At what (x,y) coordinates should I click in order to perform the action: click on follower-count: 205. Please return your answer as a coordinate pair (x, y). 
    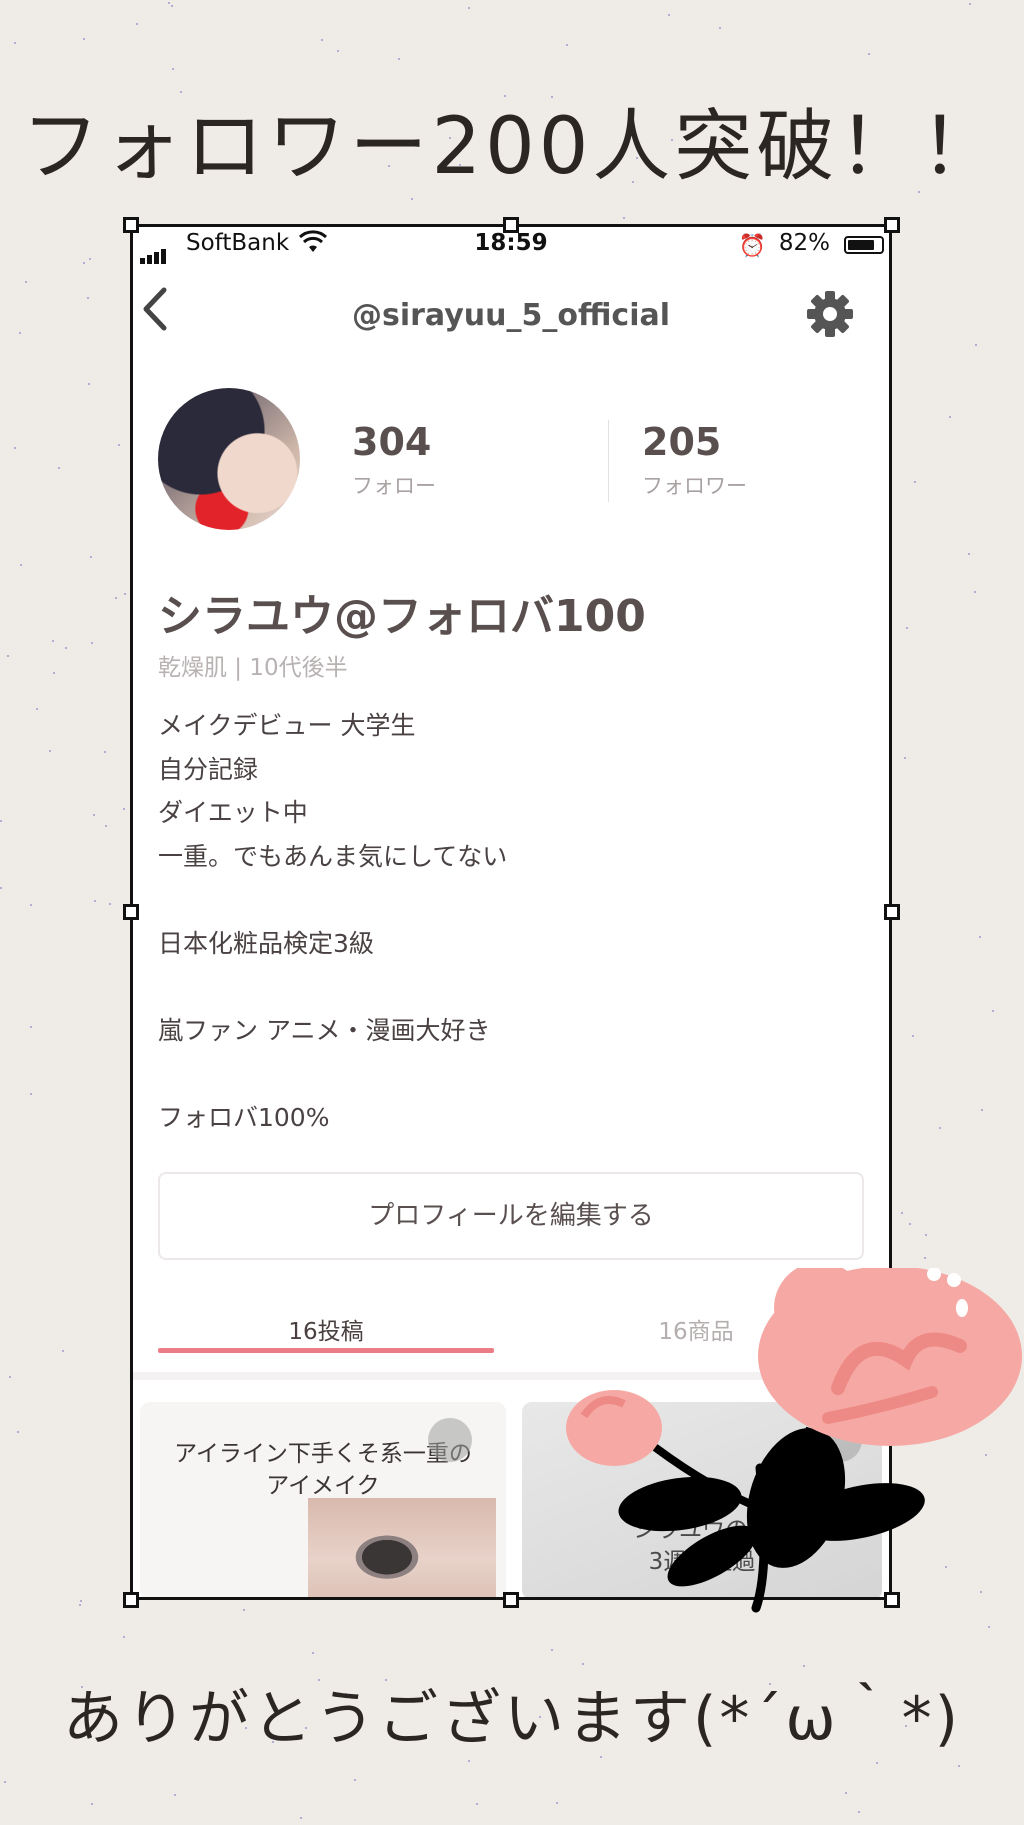
    Looking at the image, I should click on (682, 442).